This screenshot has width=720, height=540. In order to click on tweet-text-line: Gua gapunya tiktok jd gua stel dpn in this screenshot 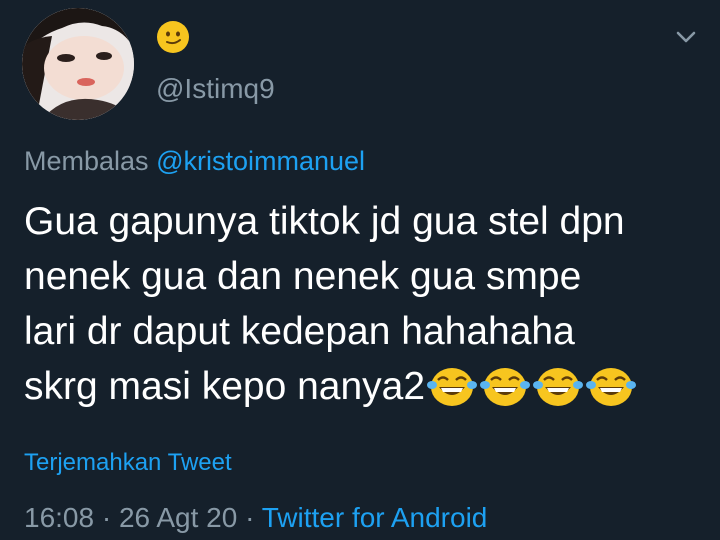, I will do `click(324, 221)`.